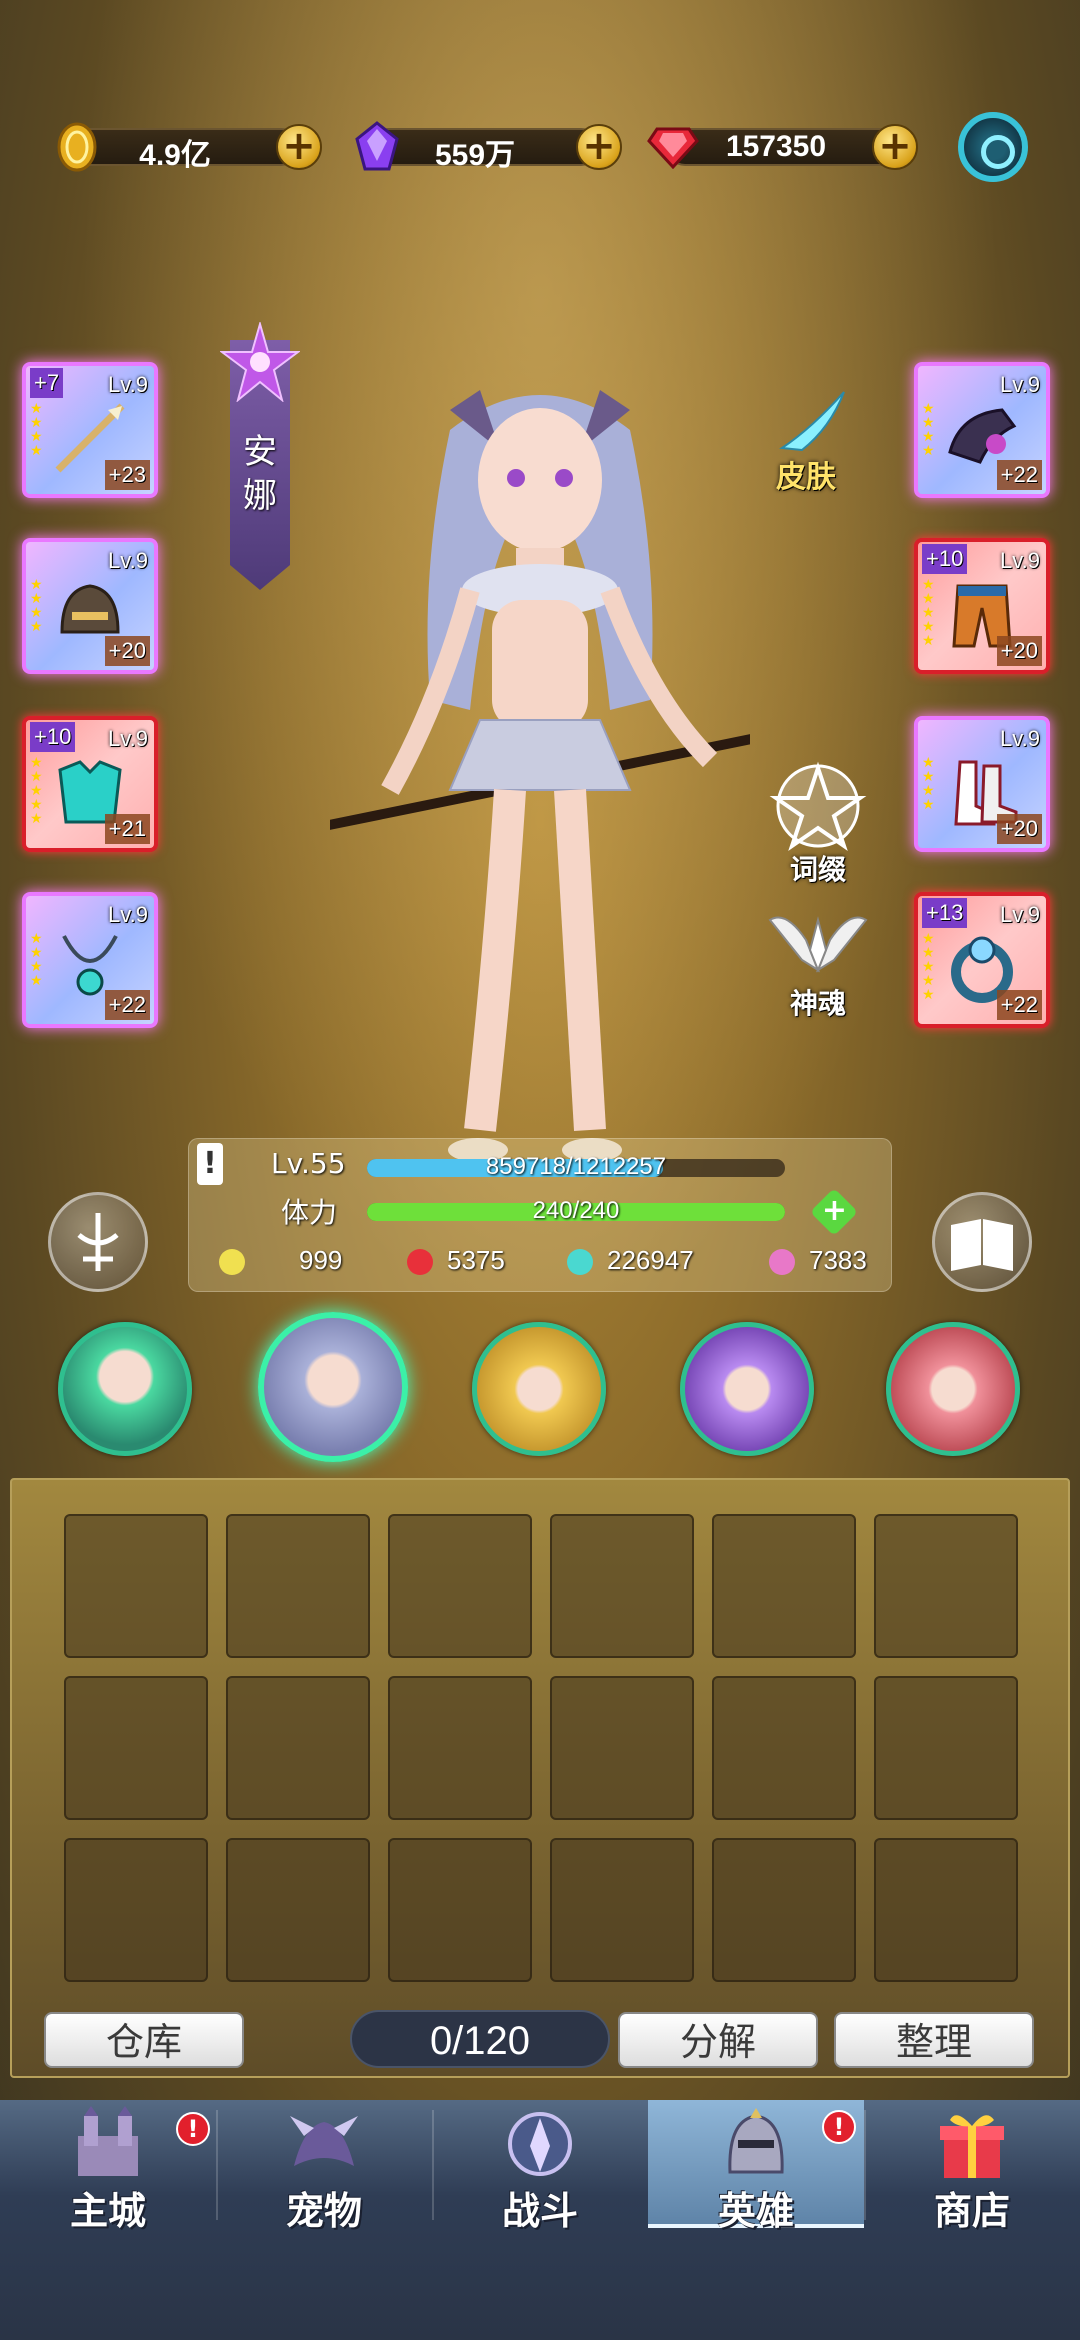 This screenshot has width=1080, height=2340. Describe the element at coordinates (299, 147) in the screenshot. I see `add-gold-button: +` at that location.